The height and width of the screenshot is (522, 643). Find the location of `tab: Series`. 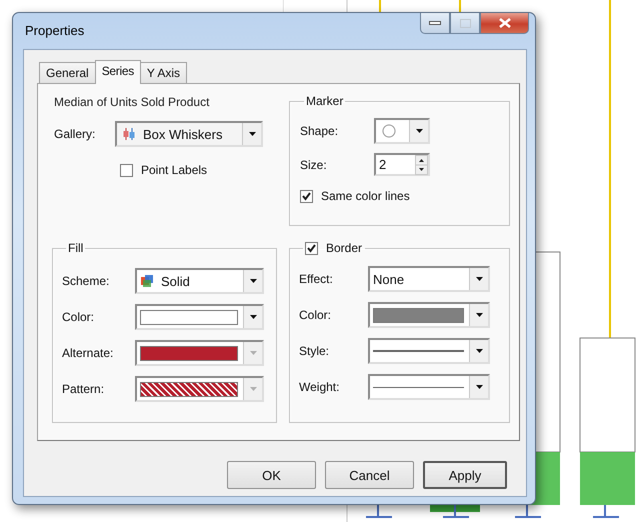

tab: Series is located at coordinates (117, 72).